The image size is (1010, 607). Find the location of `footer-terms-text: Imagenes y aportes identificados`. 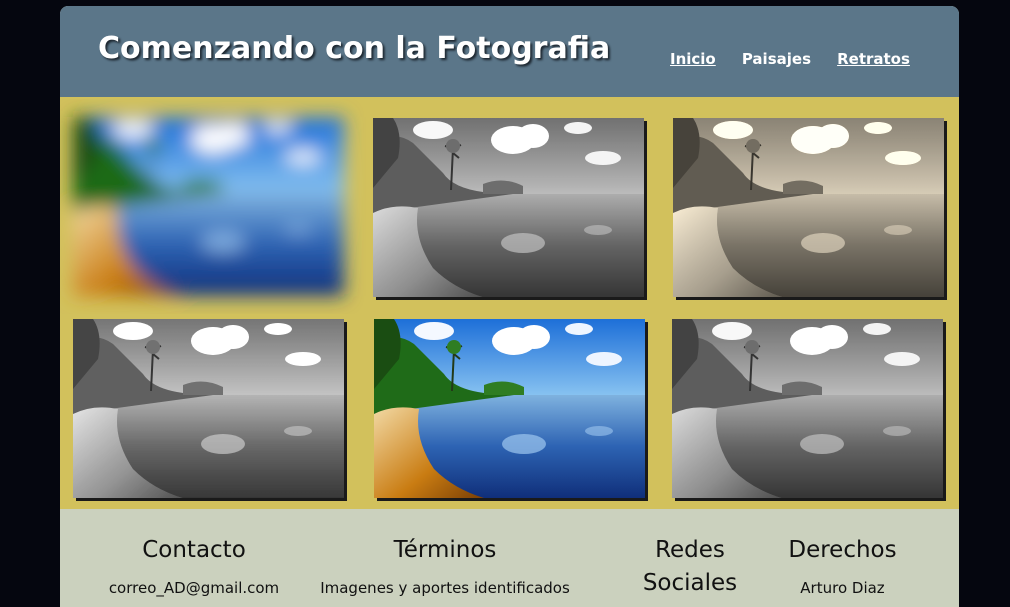

footer-terms-text: Imagenes y aportes identificados is located at coordinates (445, 588).